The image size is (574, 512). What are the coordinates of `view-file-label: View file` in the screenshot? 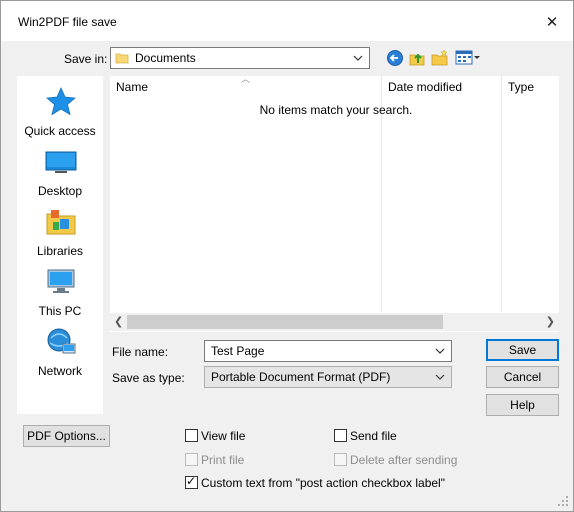 It's located at (223, 436).